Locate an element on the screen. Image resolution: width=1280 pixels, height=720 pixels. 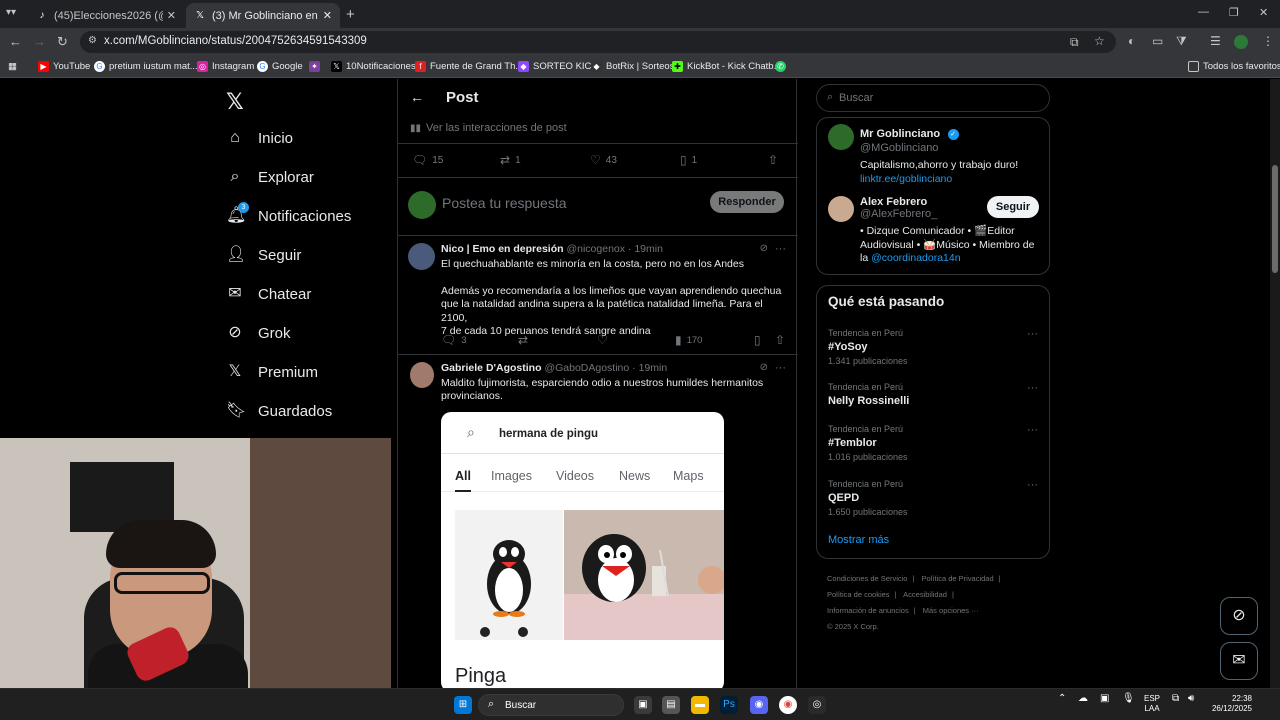
reply-action: 🗨︎ 3 is located at coordinates (454, 340).